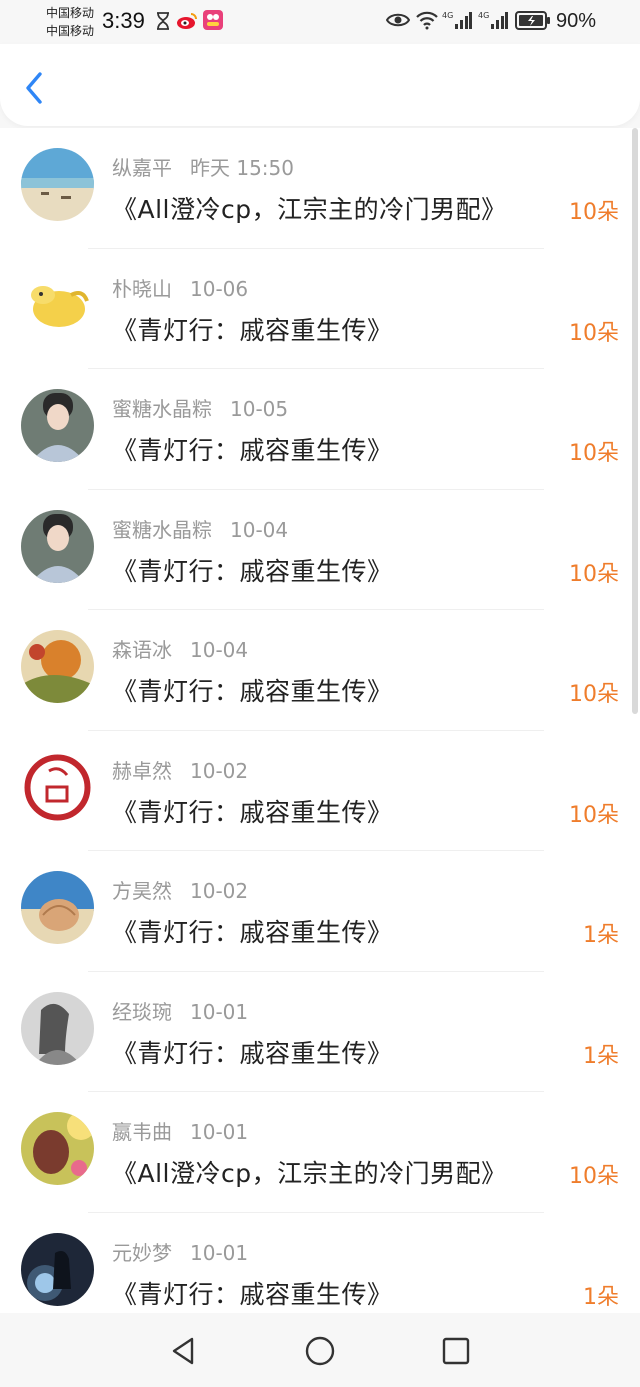 The height and width of the screenshot is (1387, 640). Describe the element at coordinates (142, 770) in the screenshot. I see `user-name: 赫卓然` at that location.